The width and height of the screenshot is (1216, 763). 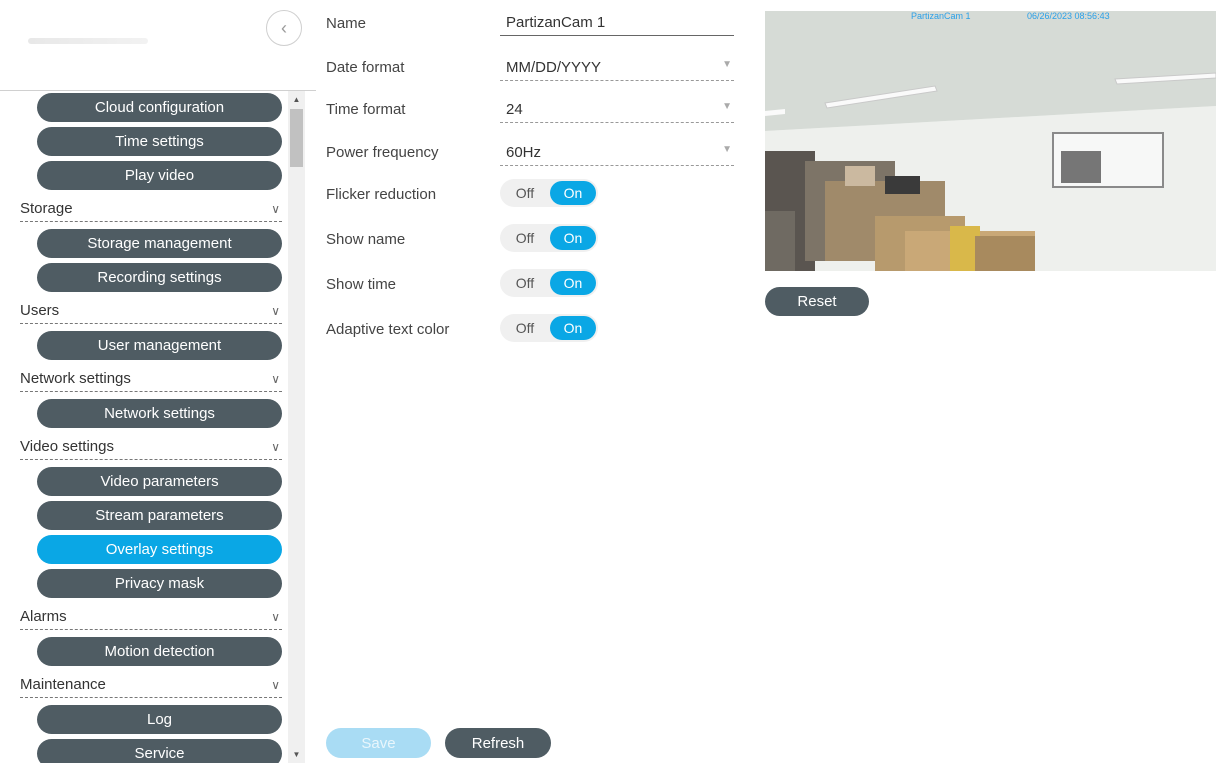 I want to click on sidebar-scrollbar: ▲ ▼, so click(x=296, y=427).